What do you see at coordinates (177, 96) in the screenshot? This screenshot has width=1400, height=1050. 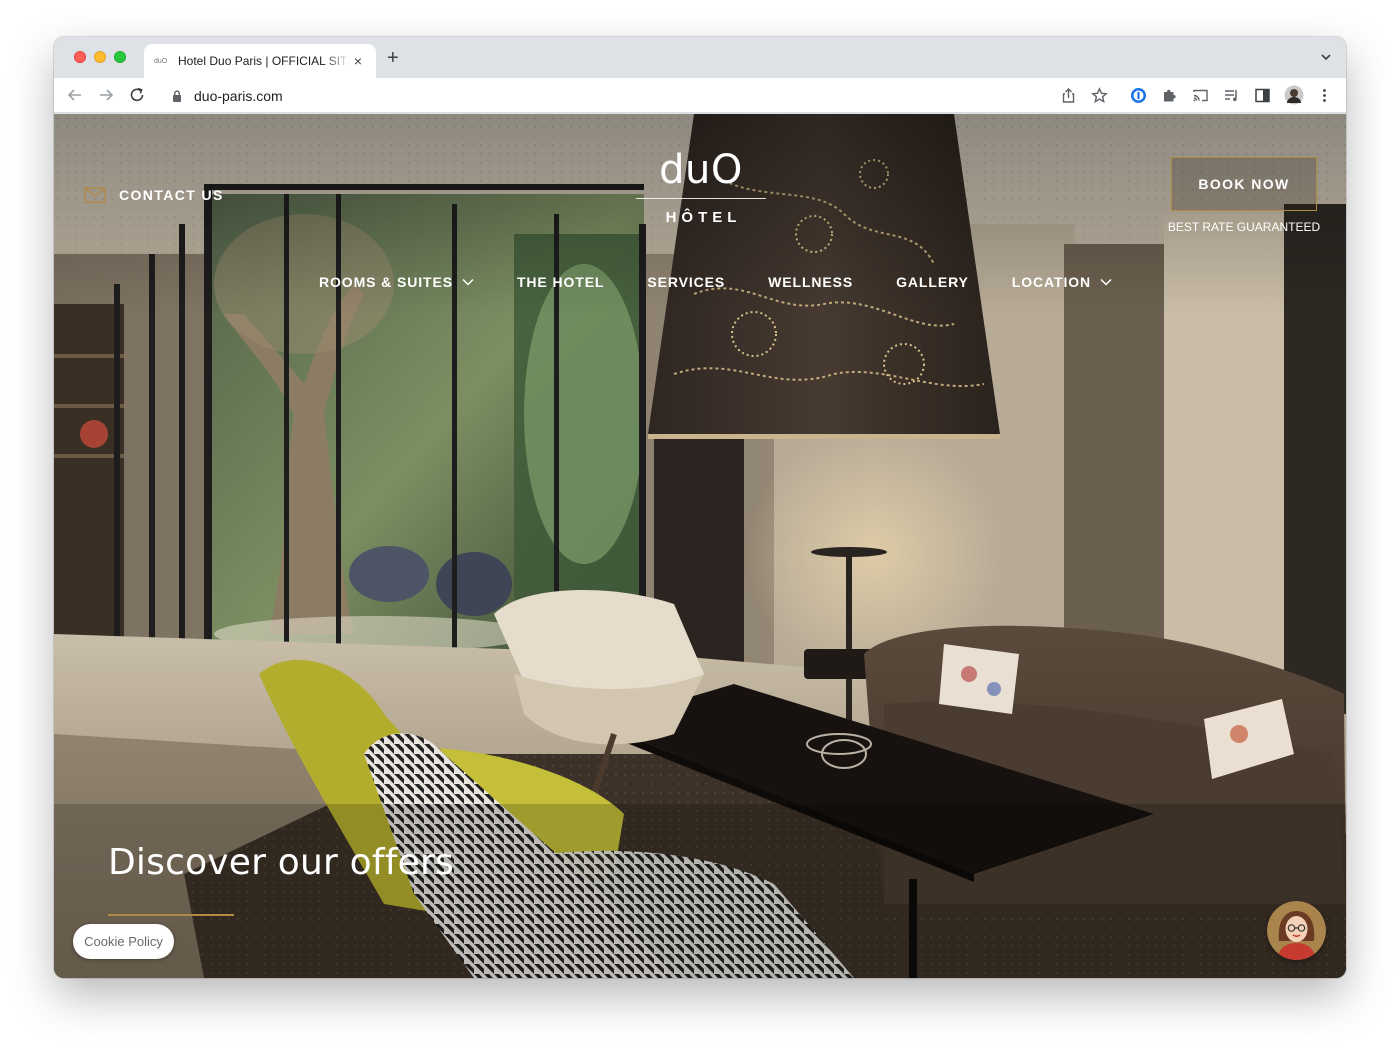 I see `lock-icon` at bounding box center [177, 96].